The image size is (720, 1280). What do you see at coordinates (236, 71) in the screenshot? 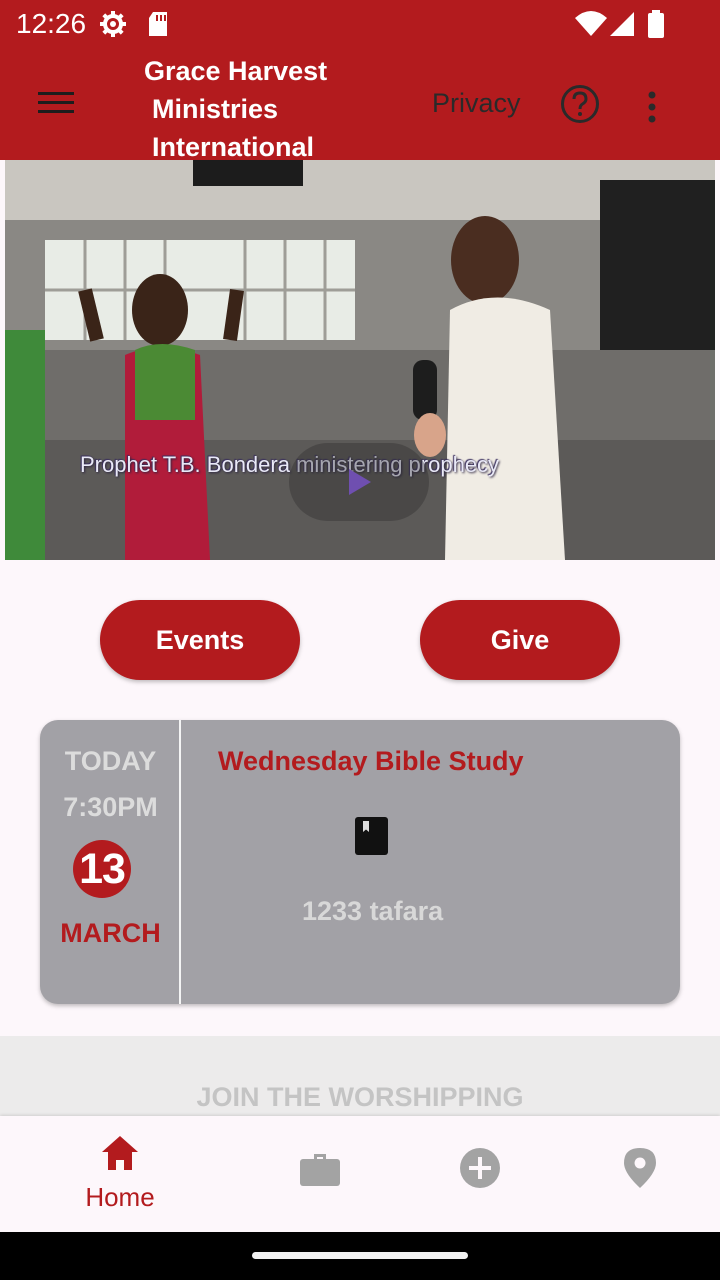
I see `app-title-line-1: Grace Harvest` at bounding box center [236, 71].